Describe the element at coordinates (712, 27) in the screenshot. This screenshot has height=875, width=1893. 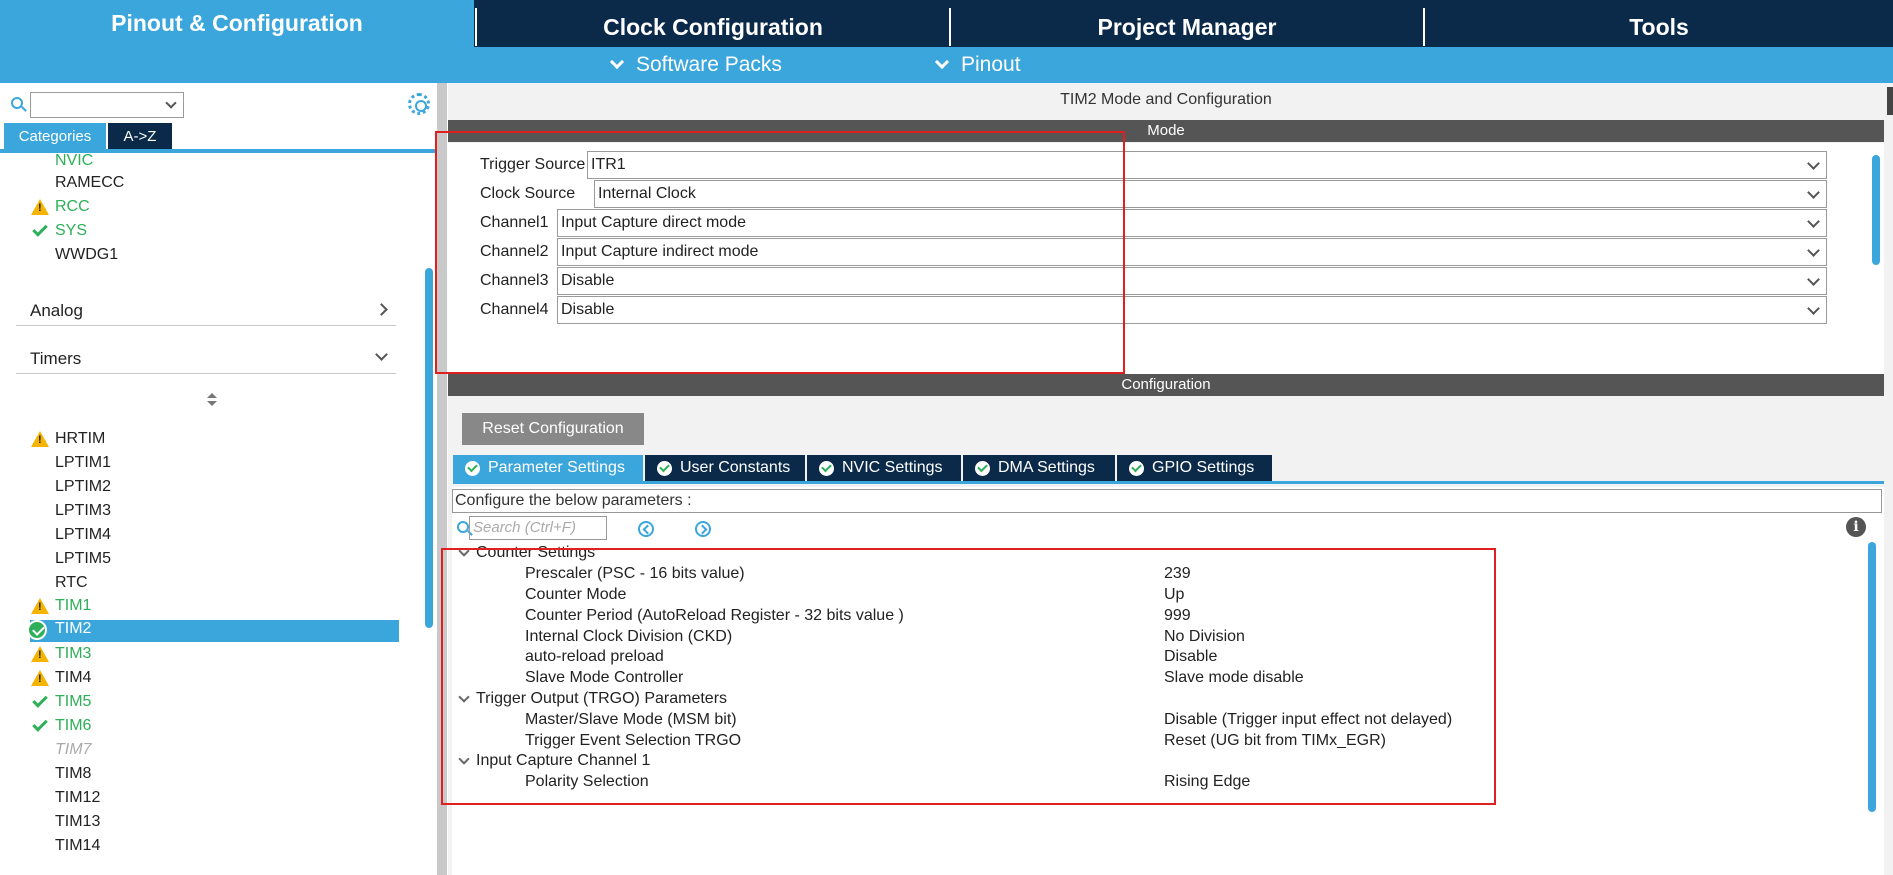
I see `tab-clock-configuration: Clock Configuration` at that location.